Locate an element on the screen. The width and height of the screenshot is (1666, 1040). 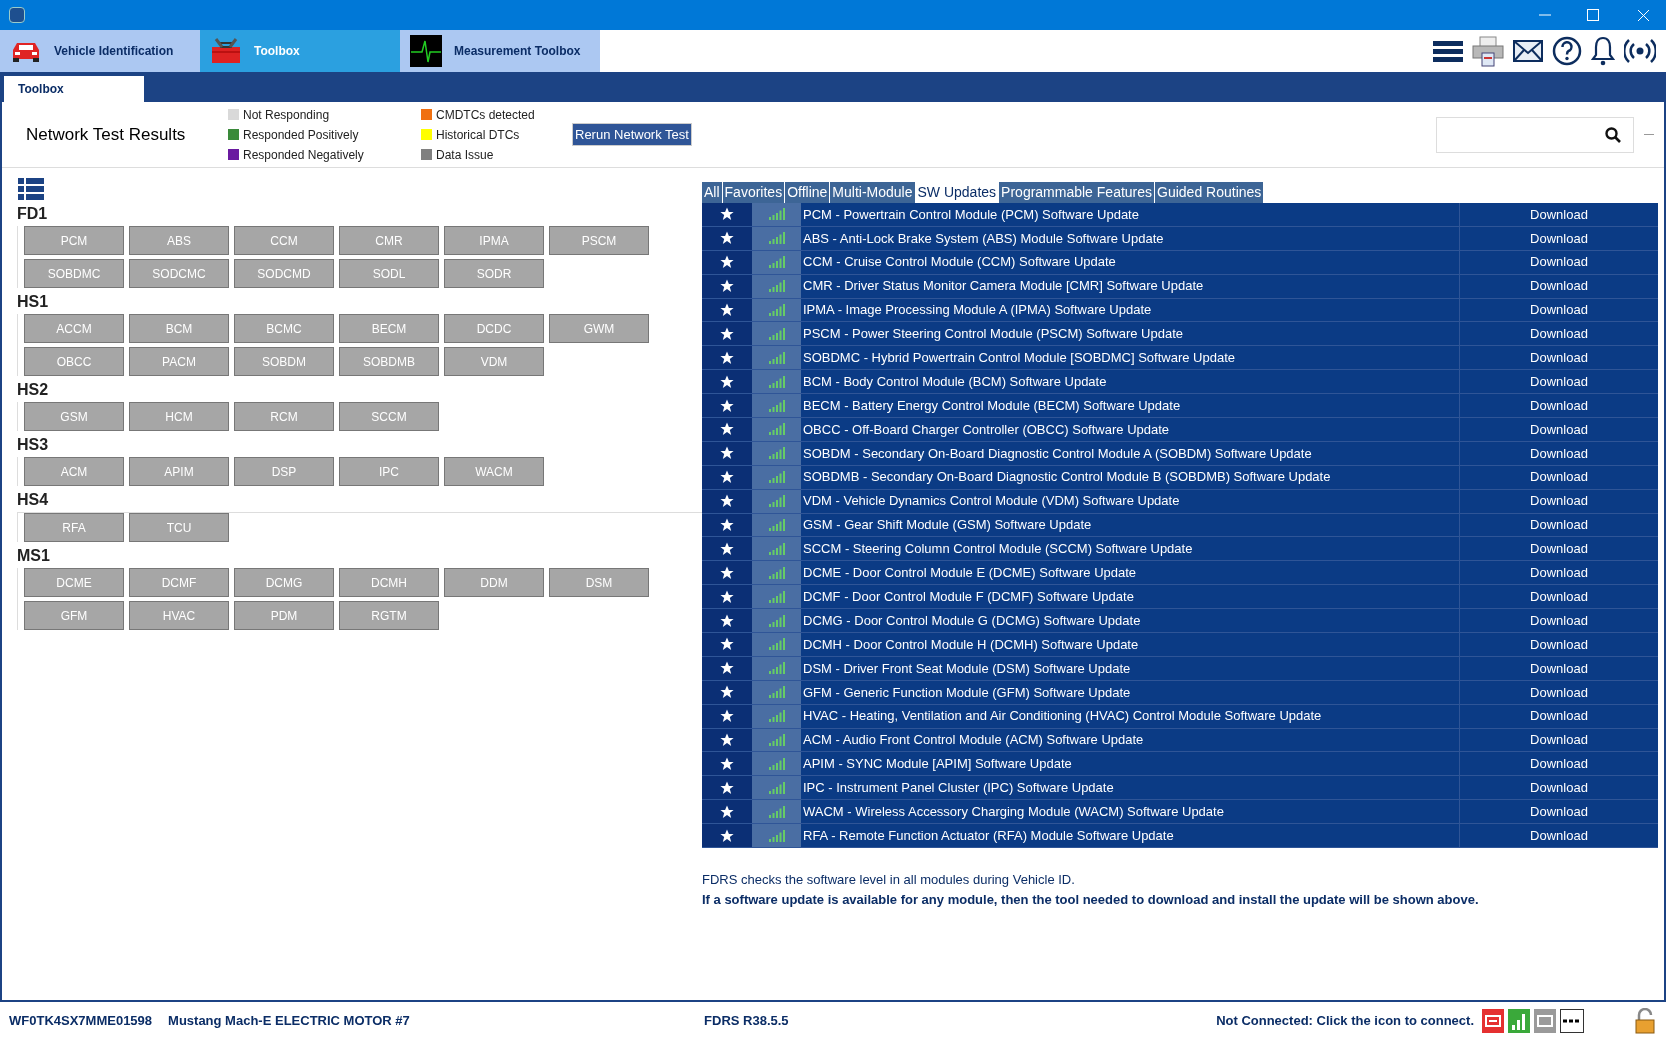
routine-name: WACM - Wireless Accessory Charging Module (WACM) Software Update is located at coordinates (1130, 812).